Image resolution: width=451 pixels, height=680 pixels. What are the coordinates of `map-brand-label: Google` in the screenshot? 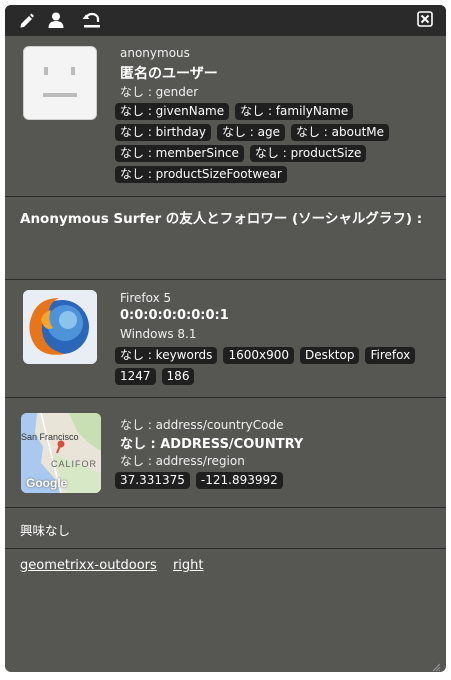 It's located at (47, 483).